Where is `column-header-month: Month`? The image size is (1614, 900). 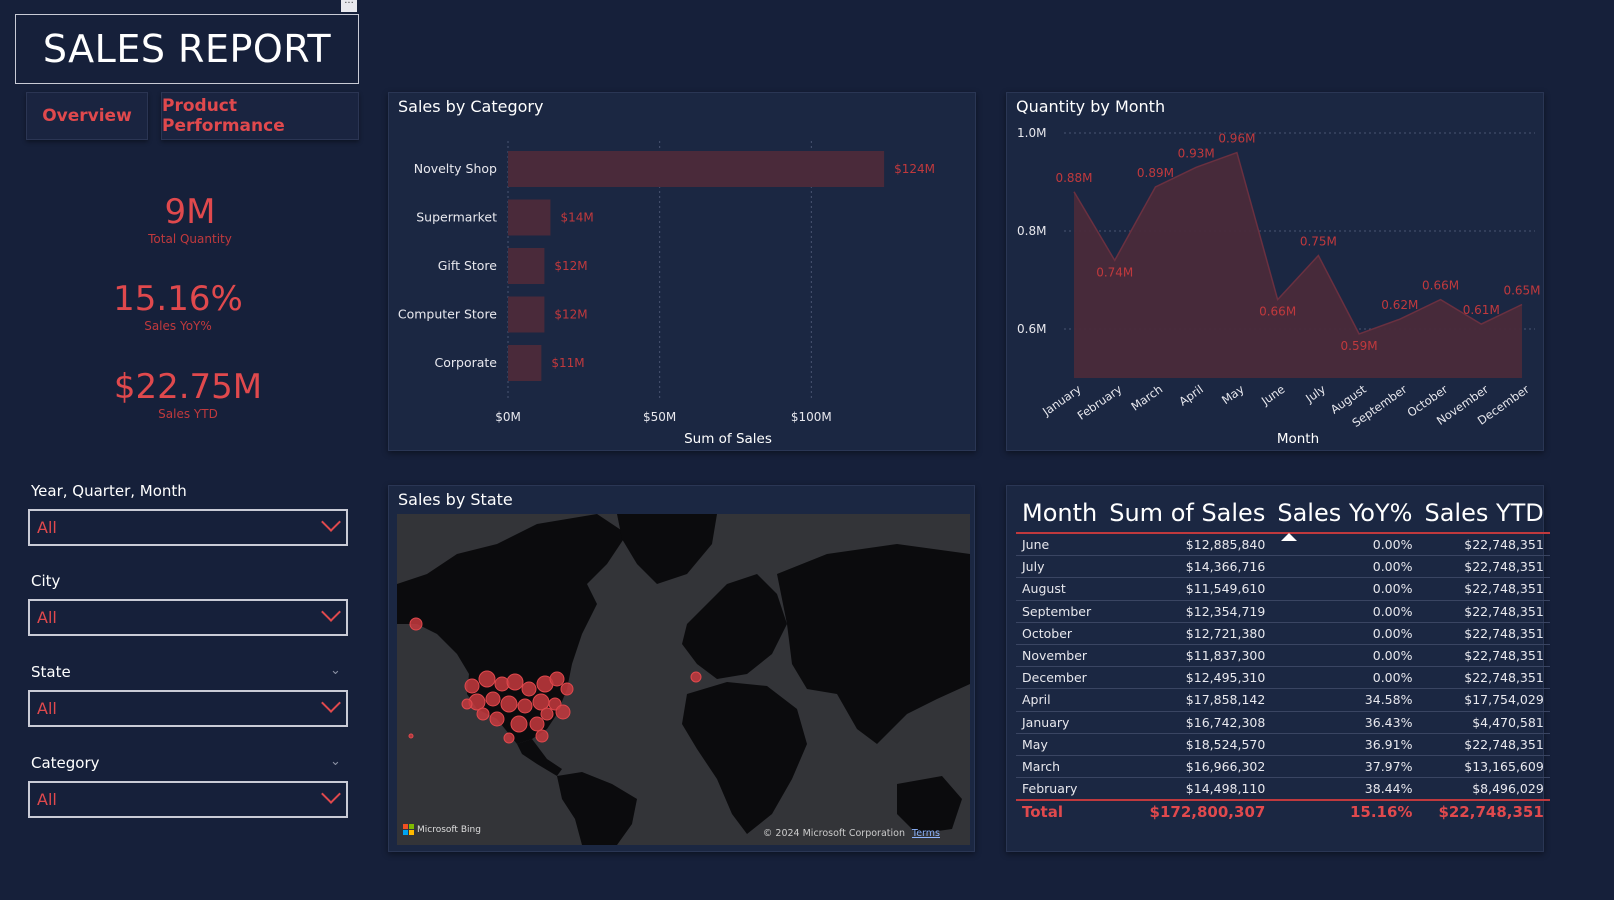 column-header-month: Month is located at coordinates (1059, 513).